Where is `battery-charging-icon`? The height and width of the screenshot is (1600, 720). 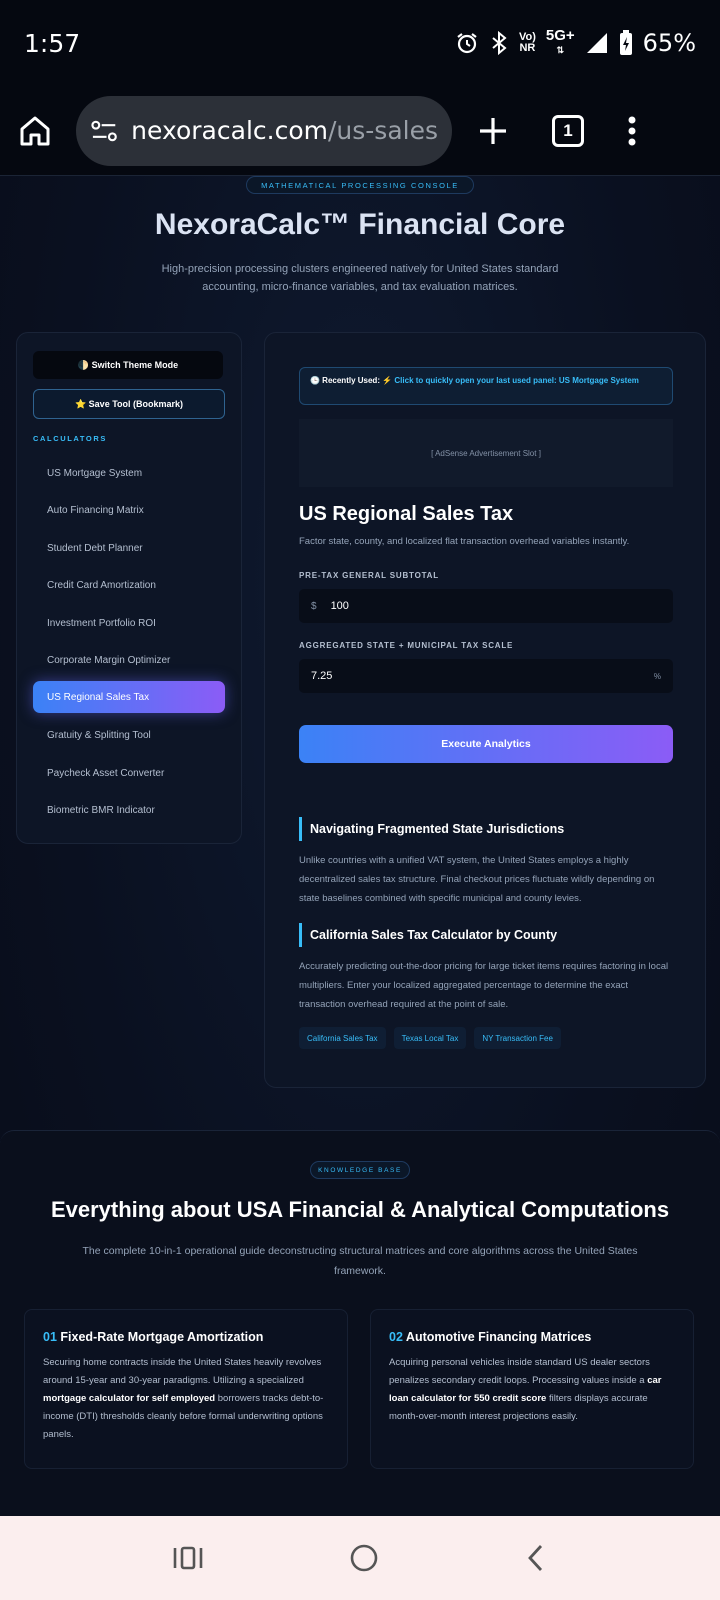 battery-charging-icon is located at coordinates (625, 42).